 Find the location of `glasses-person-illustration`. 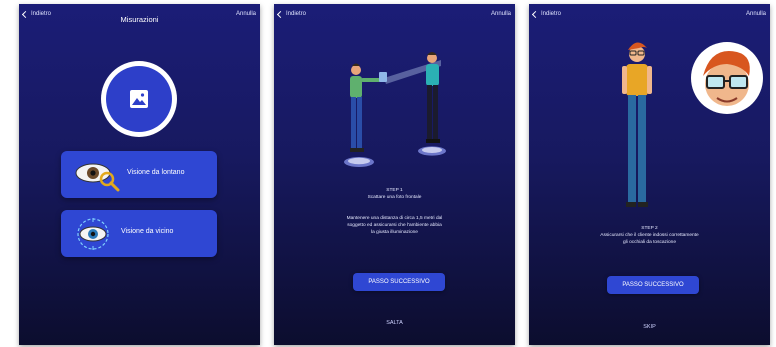

glasses-person-illustration is located at coordinates (692, 124).